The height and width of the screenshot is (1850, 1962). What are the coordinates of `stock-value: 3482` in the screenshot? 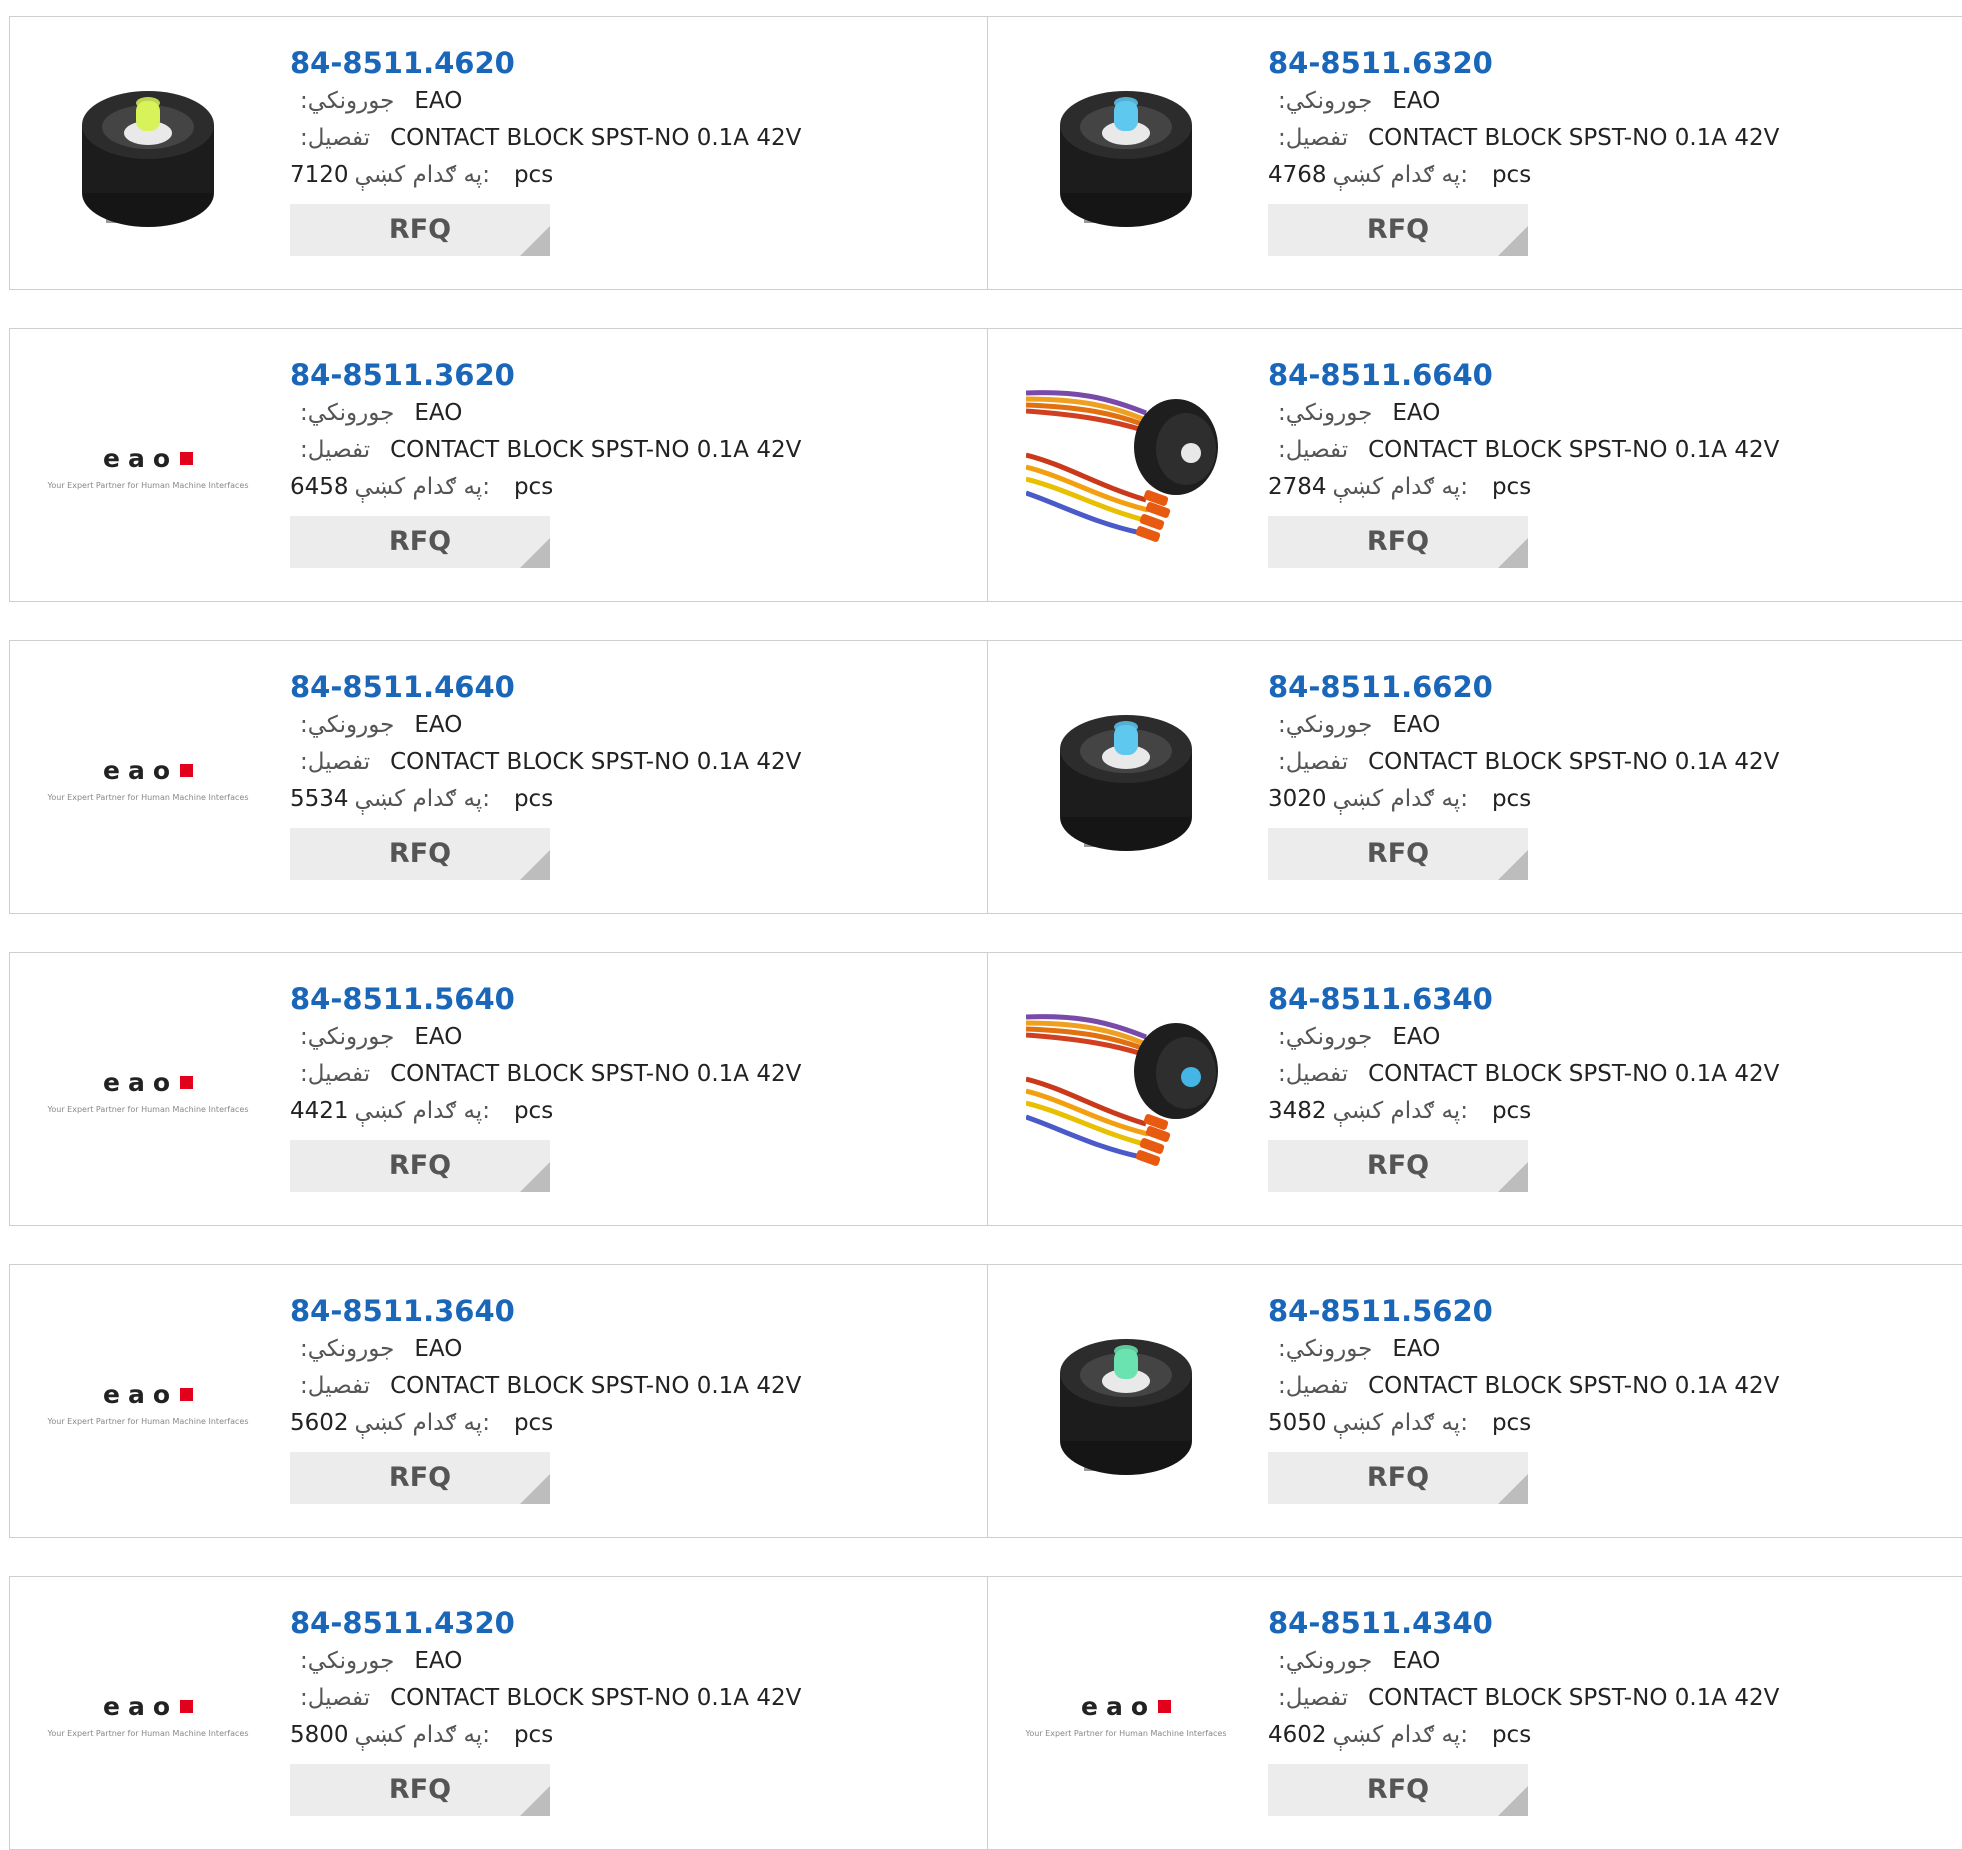 It's located at (1297, 1111).